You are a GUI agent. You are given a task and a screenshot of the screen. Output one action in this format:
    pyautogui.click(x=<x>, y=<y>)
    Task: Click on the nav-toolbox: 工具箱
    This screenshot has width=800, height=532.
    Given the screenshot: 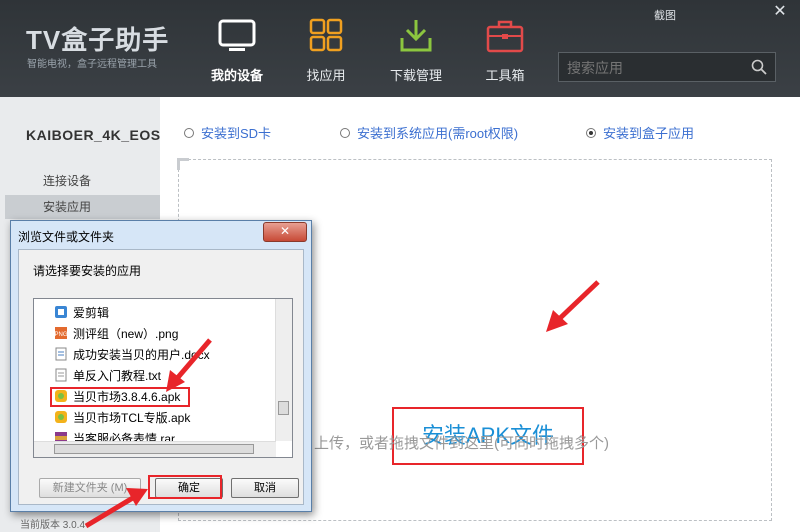 What is the action you would take?
    pyautogui.click(x=505, y=53)
    